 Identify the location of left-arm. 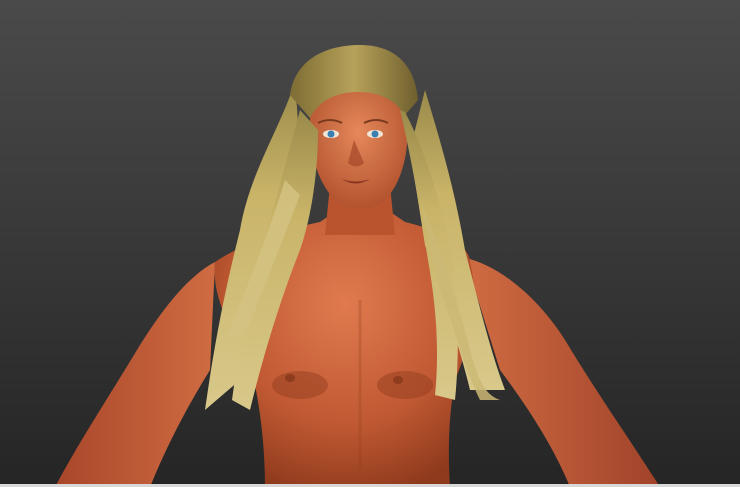
(135, 374).